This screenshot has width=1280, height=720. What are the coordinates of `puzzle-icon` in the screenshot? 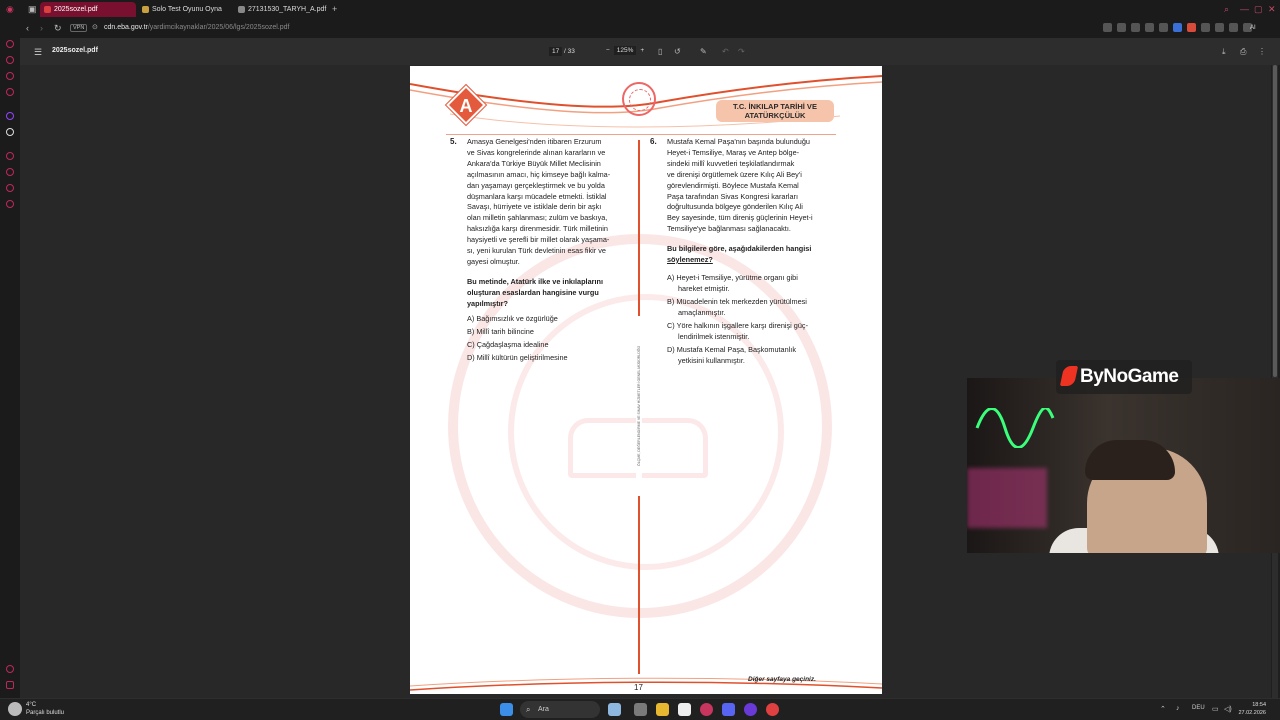 It's located at (1205, 27).